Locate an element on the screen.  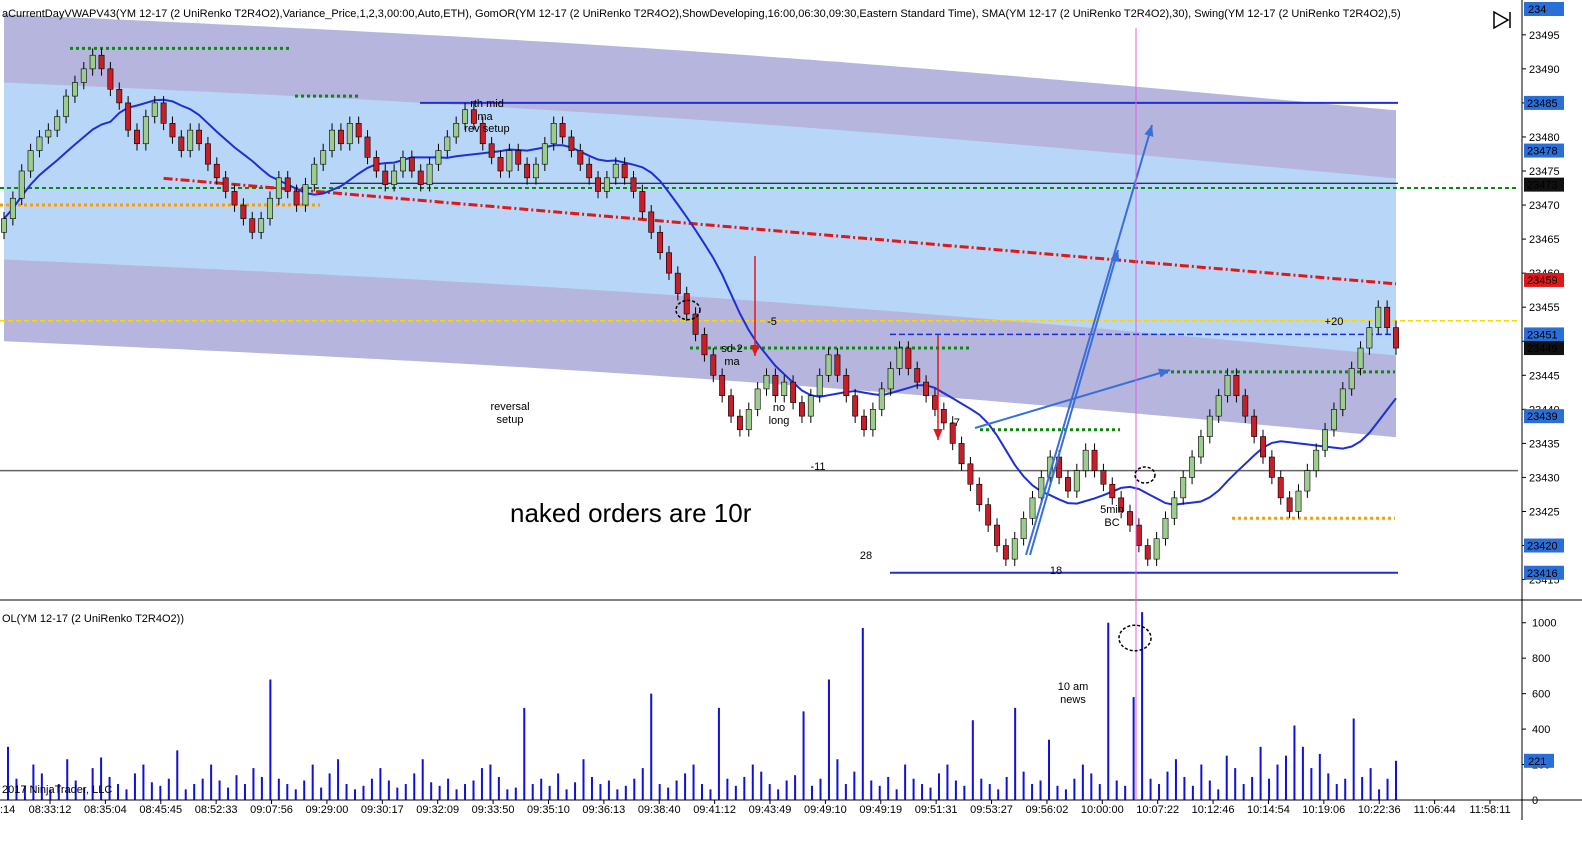
copyright-text: 2017 NinjaTrader, LLC is located at coordinates (57, 790).